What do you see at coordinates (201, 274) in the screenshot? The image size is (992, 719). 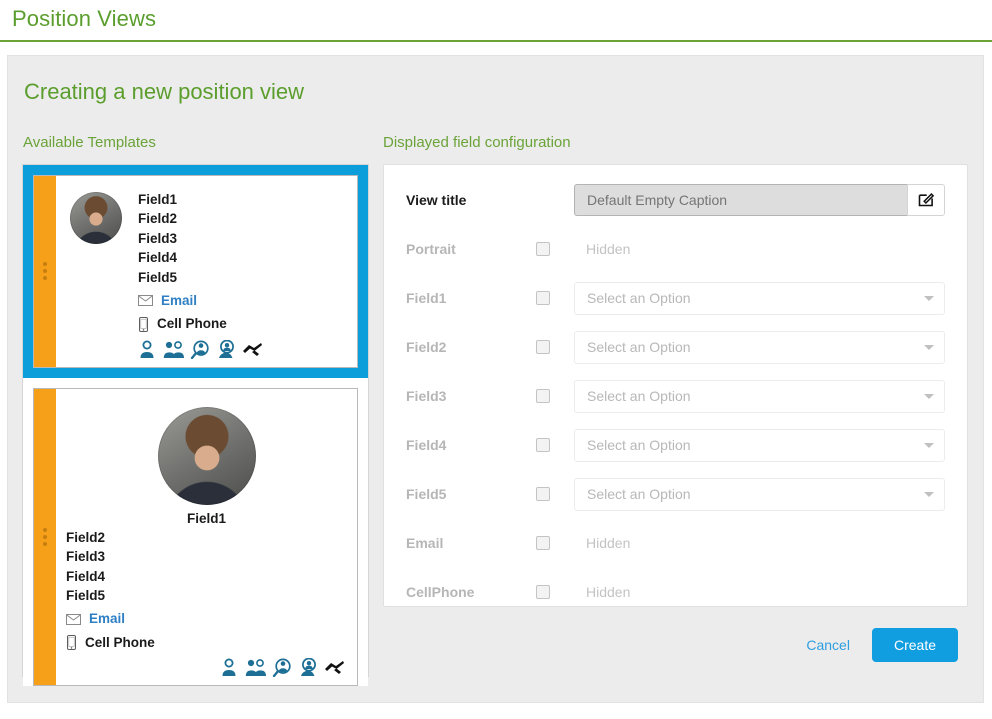 I see `template-fields: Field1 Field2 Field3 Field4 Field5 Email` at bounding box center [201, 274].